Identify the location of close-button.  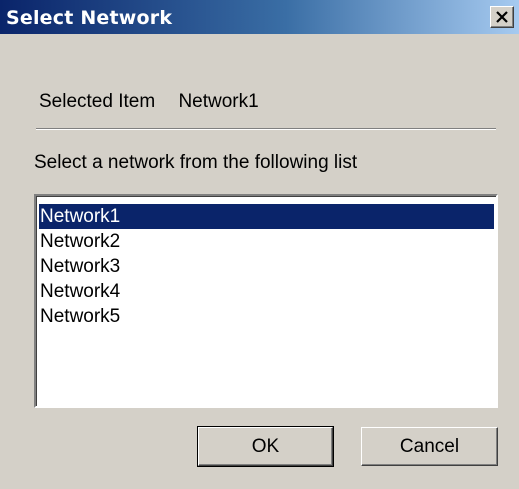
(502, 17).